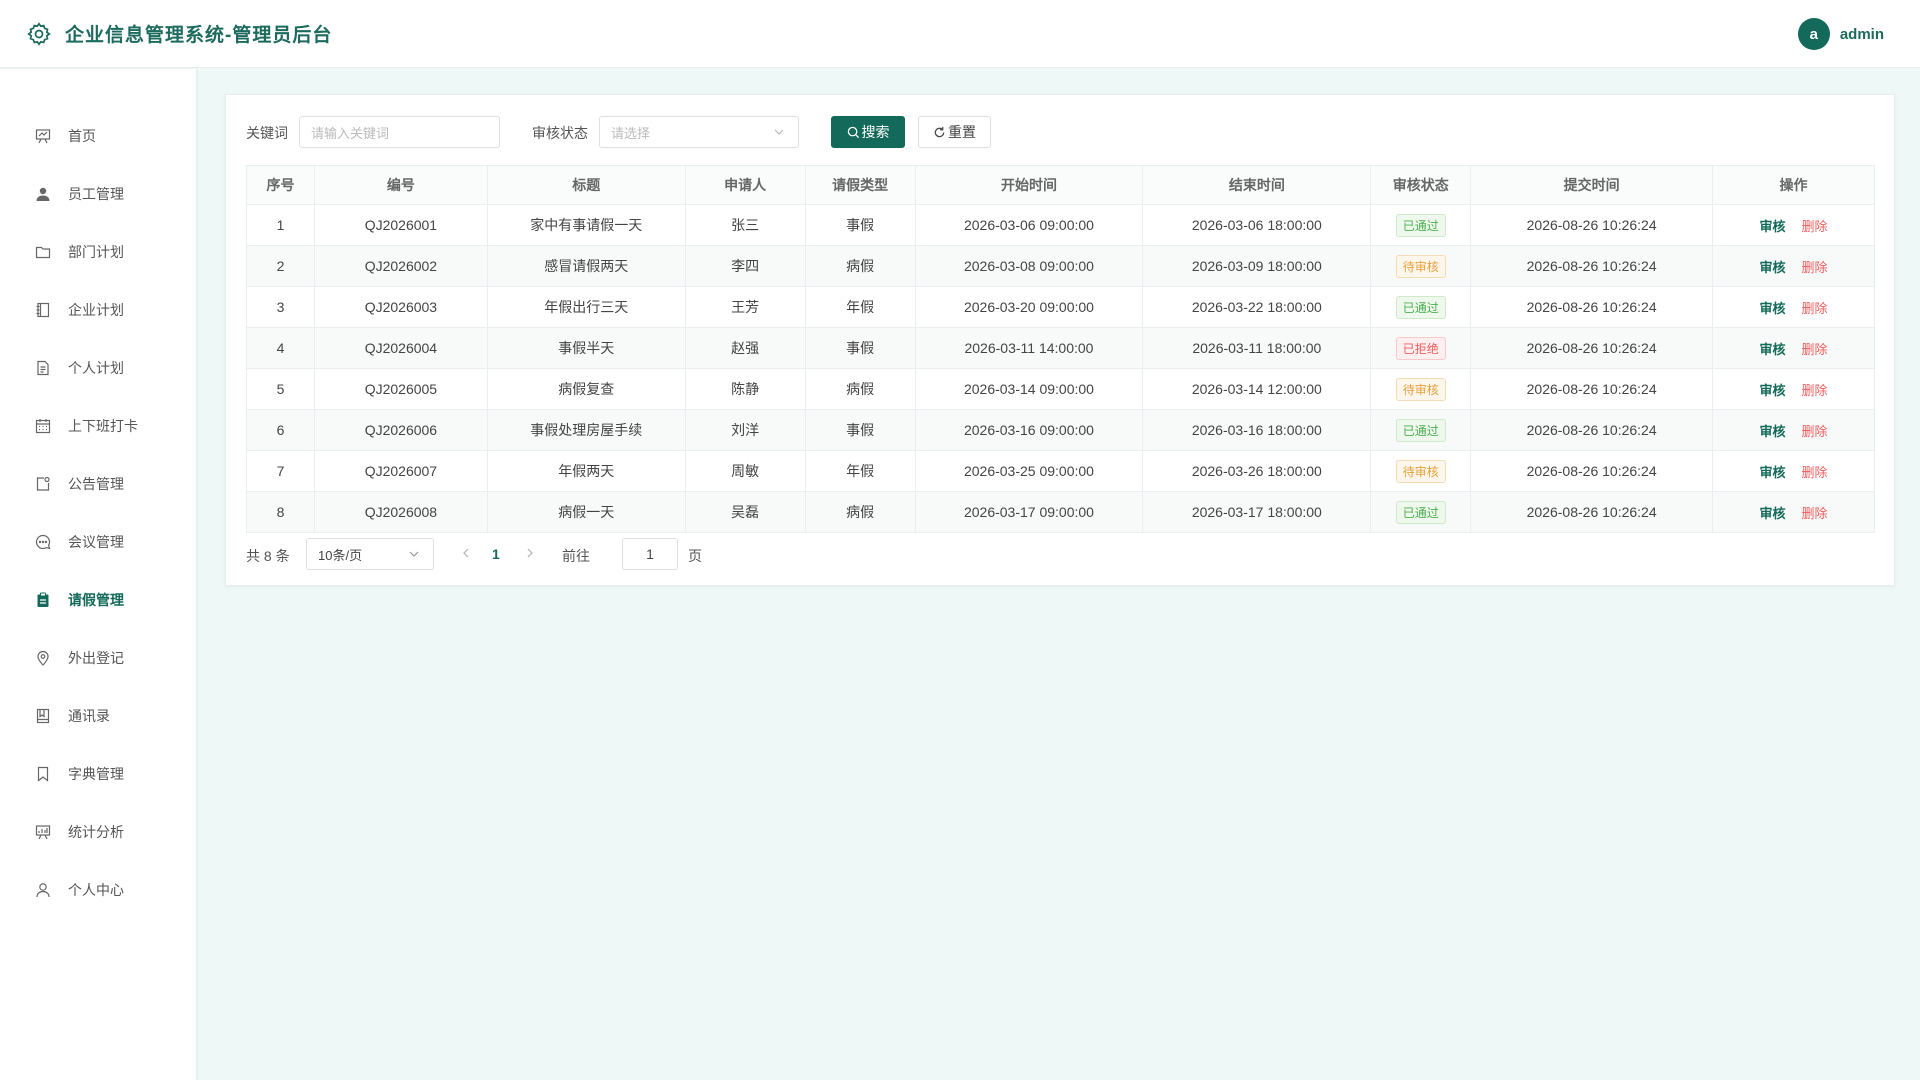 Image resolution: width=1920 pixels, height=1080 pixels. I want to click on person-icon, so click(43, 890).